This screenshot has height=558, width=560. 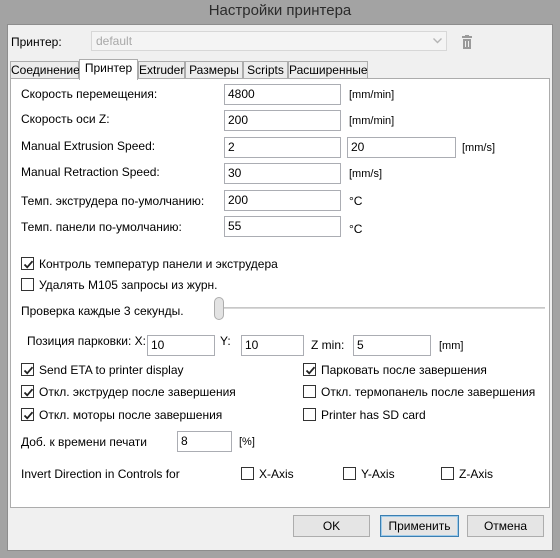 I want to click on check-interval-label: Проверка каждые 3 секунды., so click(x=102, y=311).